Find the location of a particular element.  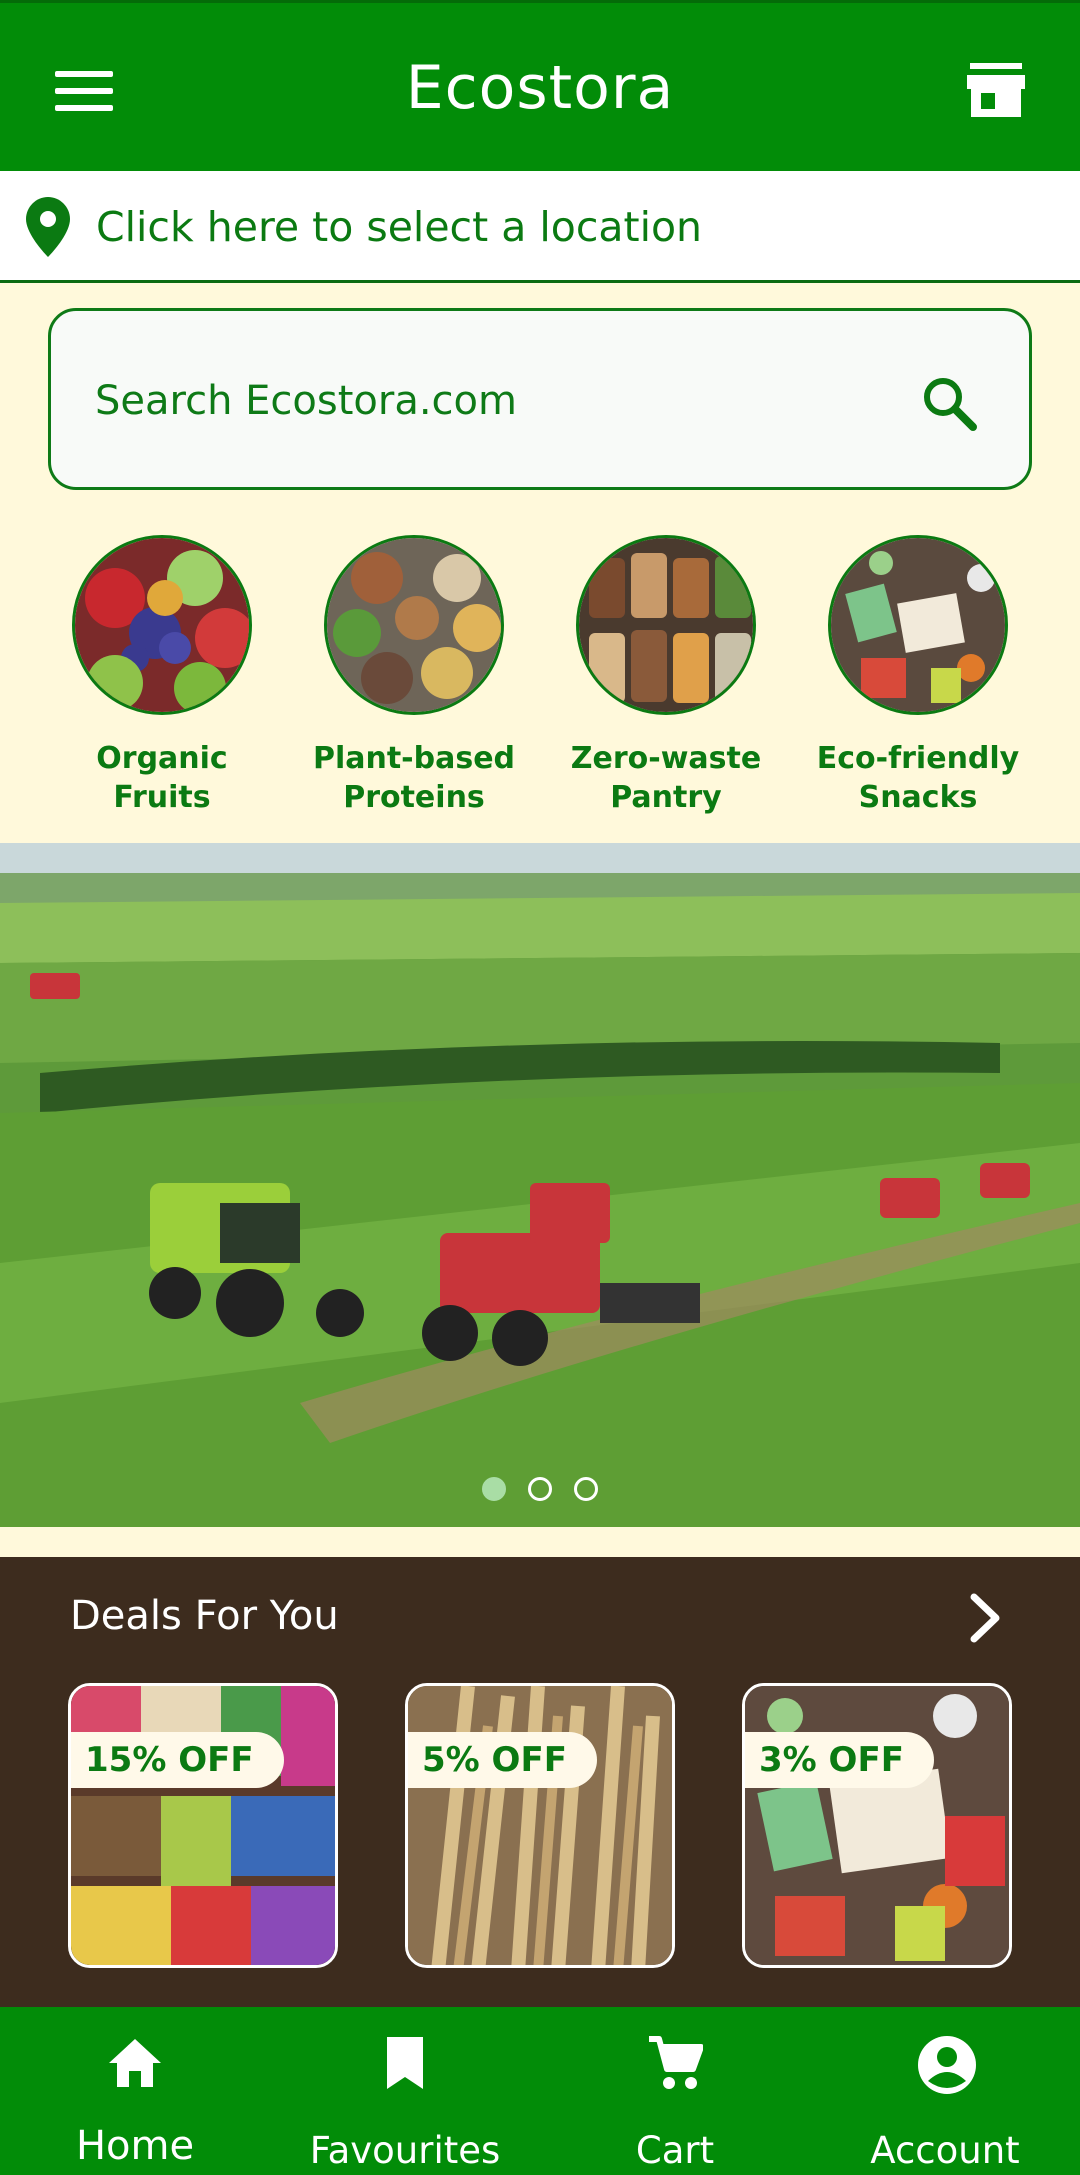

category-eco-friendly-snacks: Eco-friendly Snacks is located at coordinates (918, 676).